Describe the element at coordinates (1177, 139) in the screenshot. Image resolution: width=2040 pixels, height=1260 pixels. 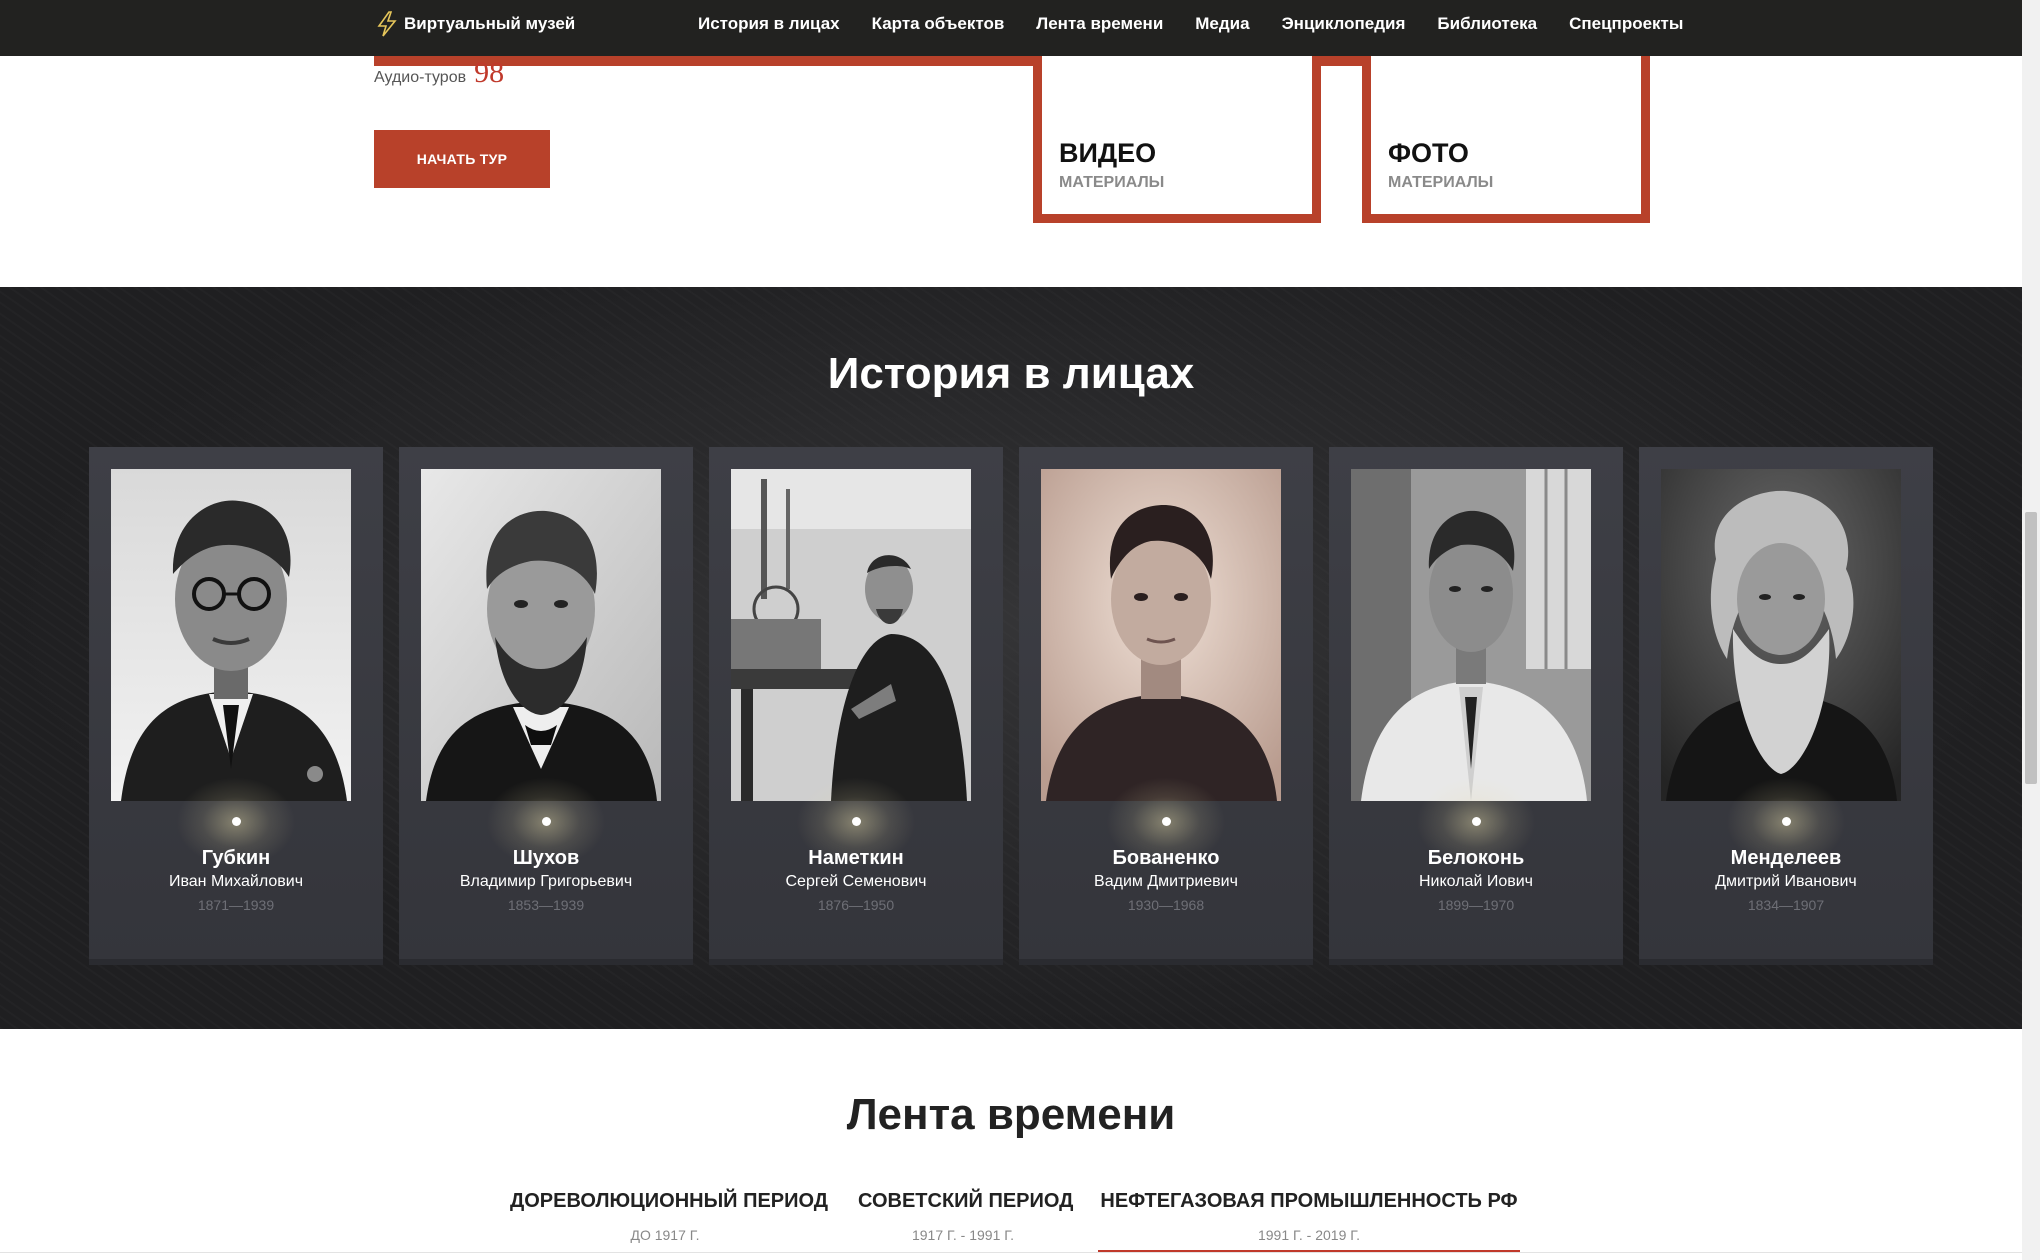
I see `video-materials-card: ВИДЕО МАТЕРИАЛЫ` at that location.